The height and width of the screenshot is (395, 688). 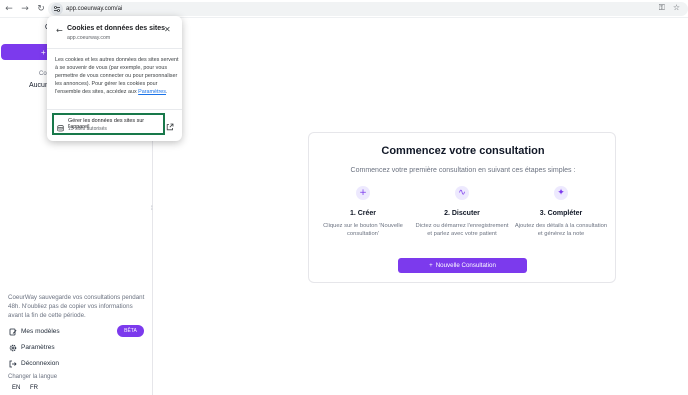 I want to click on sidebar-item-label: Paramètres, so click(x=38, y=347).